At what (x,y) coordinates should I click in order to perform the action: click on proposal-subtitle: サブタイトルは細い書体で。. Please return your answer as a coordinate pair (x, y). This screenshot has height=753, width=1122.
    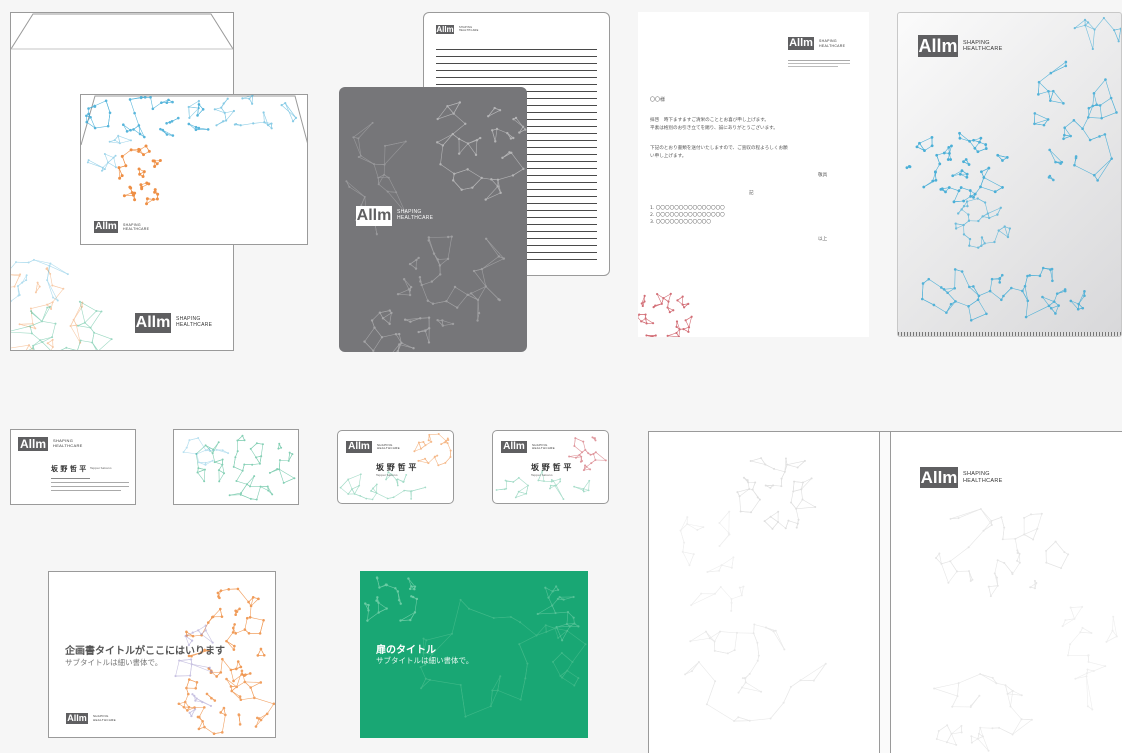
    Looking at the image, I should click on (114, 662).